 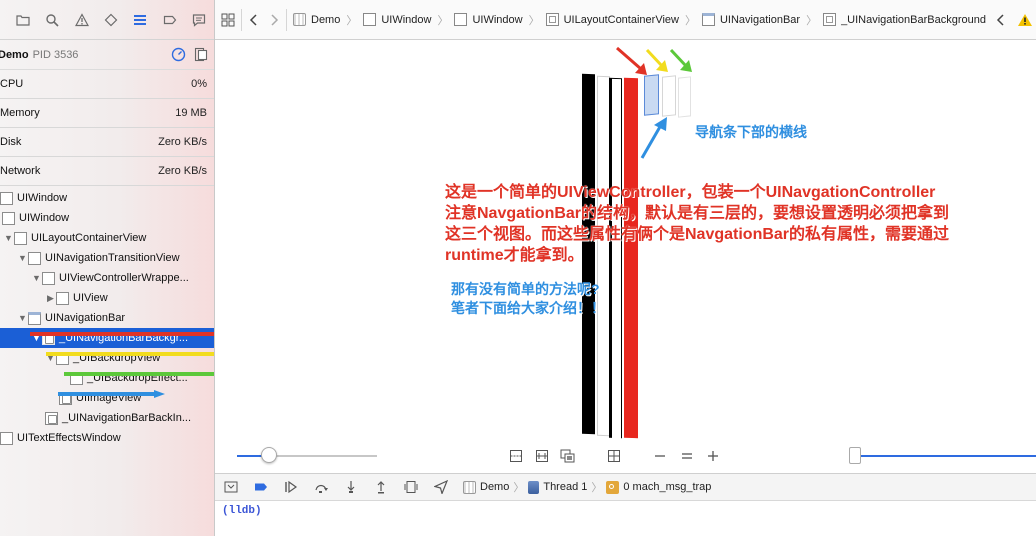 I want to click on range-slider-fill, so click(x=946, y=456).